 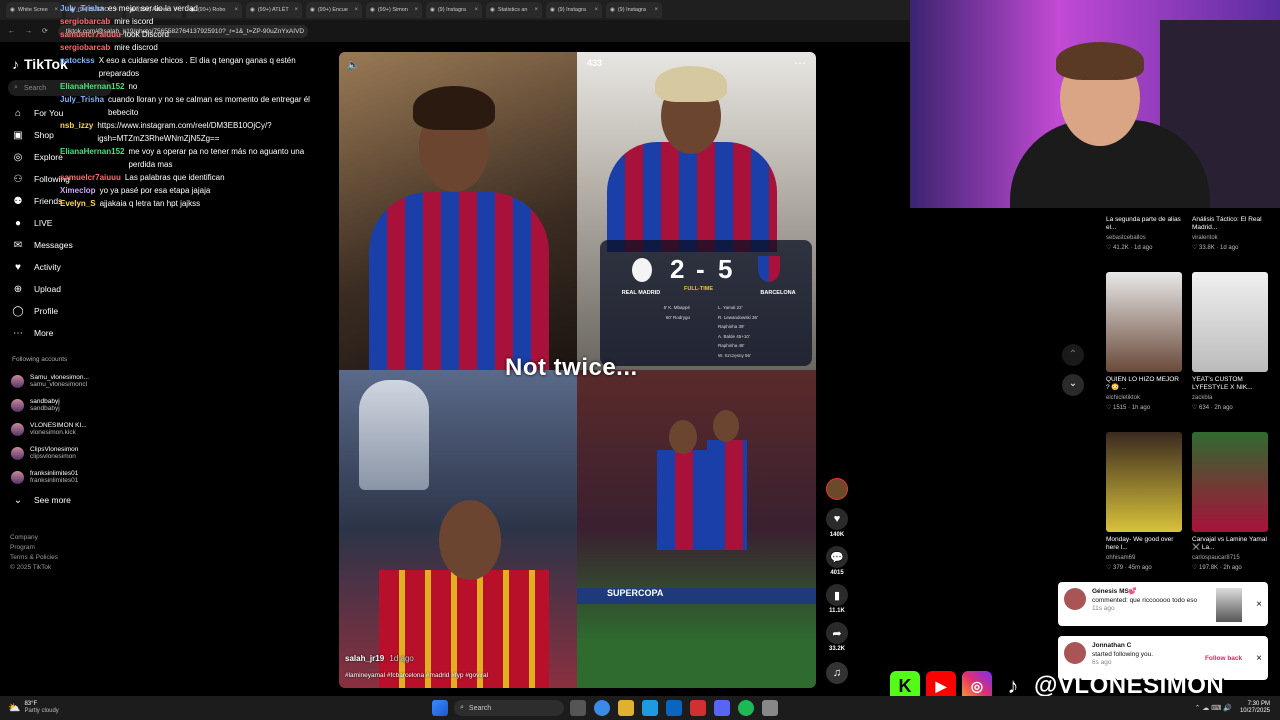 I want to click on explorer-icon, so click(x=626, y=708).